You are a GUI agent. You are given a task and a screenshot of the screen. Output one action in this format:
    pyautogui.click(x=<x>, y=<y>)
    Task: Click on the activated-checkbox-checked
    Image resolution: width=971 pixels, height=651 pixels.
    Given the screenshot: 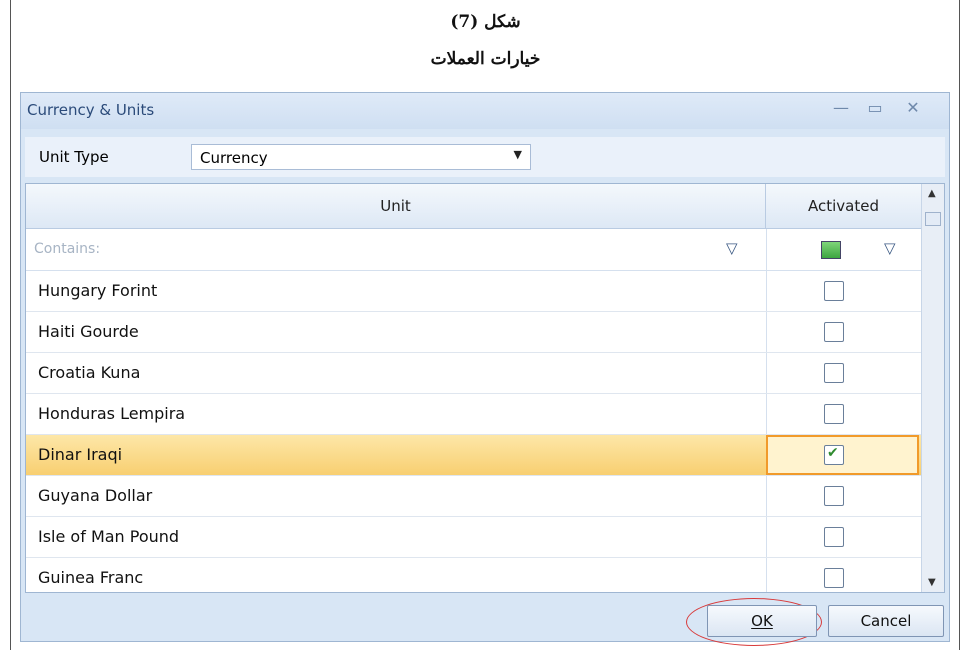 What is the action you would take?
    pyautogui.click(x=834, y=455)
    